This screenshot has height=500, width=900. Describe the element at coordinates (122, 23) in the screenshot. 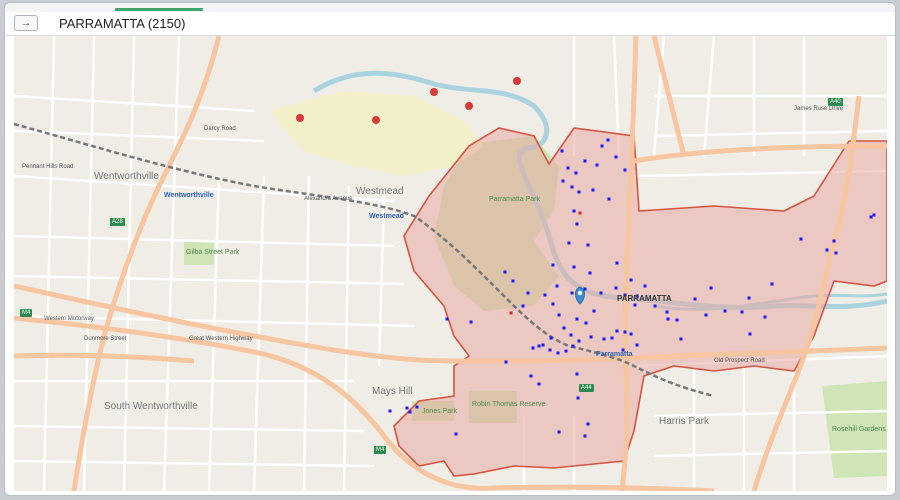

I see `page-title: PARRAMATTA (2150)` at that location.